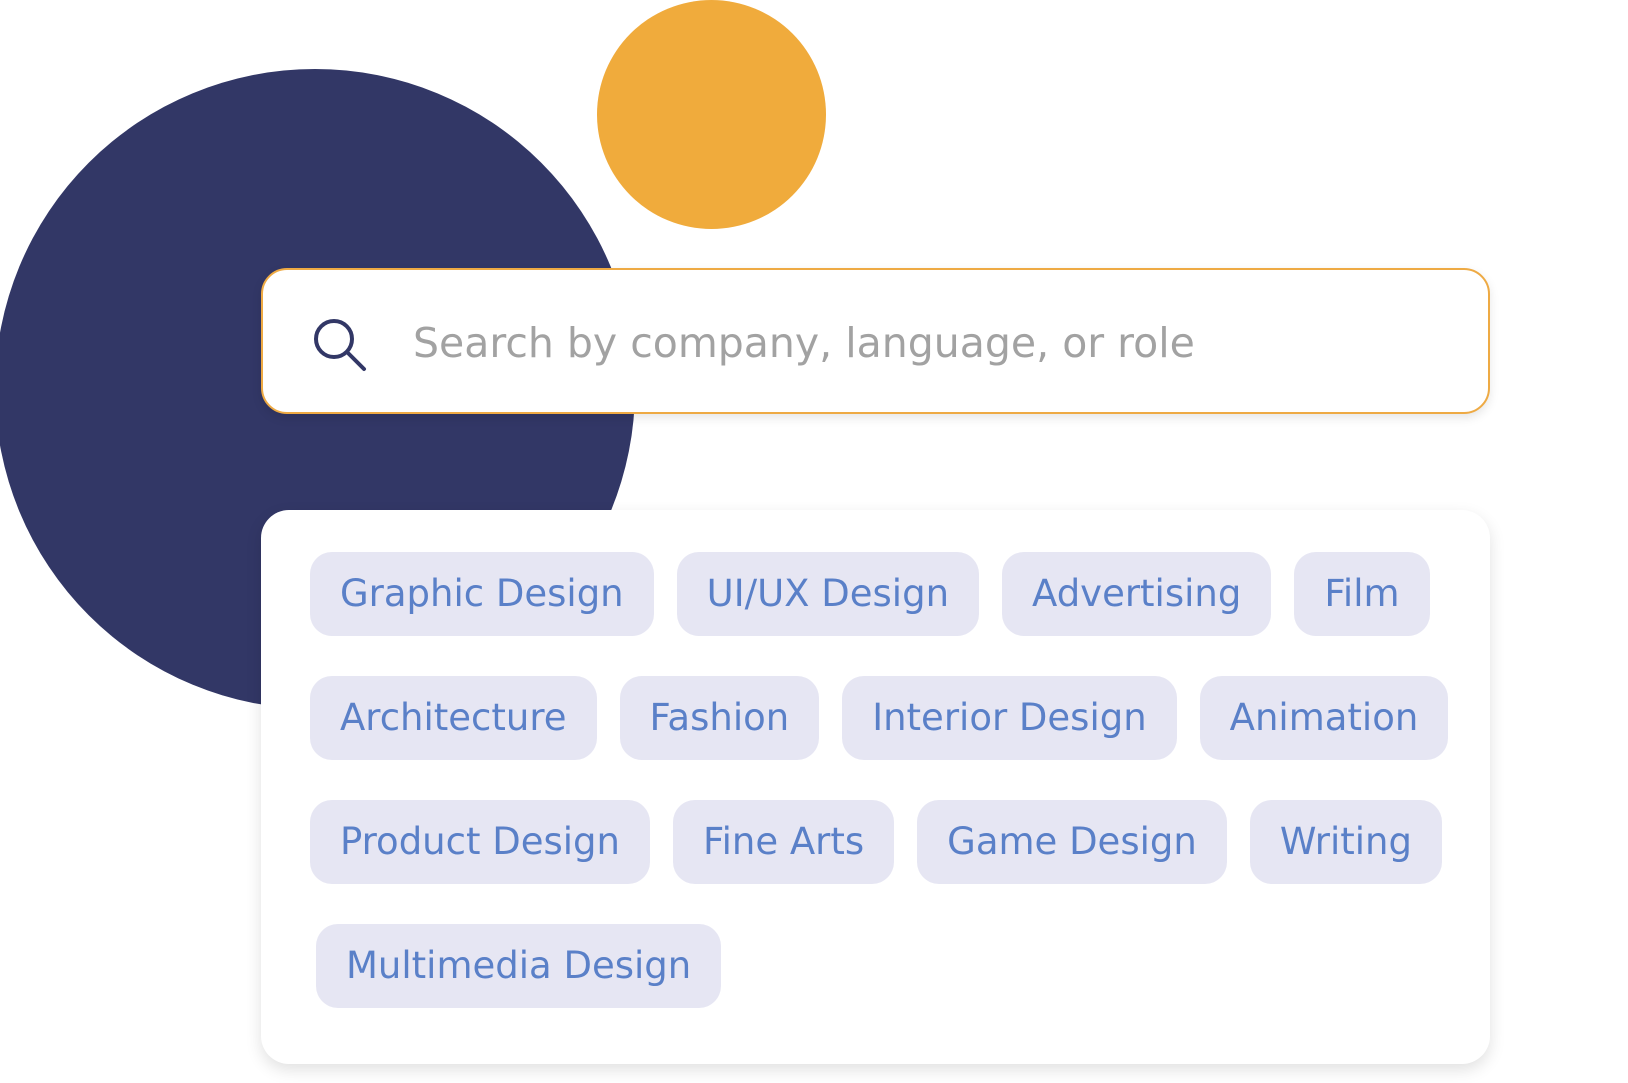 The width and height of the screenshot is (1628, 1083). What do you see at coordinates (453, 718) in the screenshot?
I see `tag-architecture: Architecture` at bounding box center [453, 718].